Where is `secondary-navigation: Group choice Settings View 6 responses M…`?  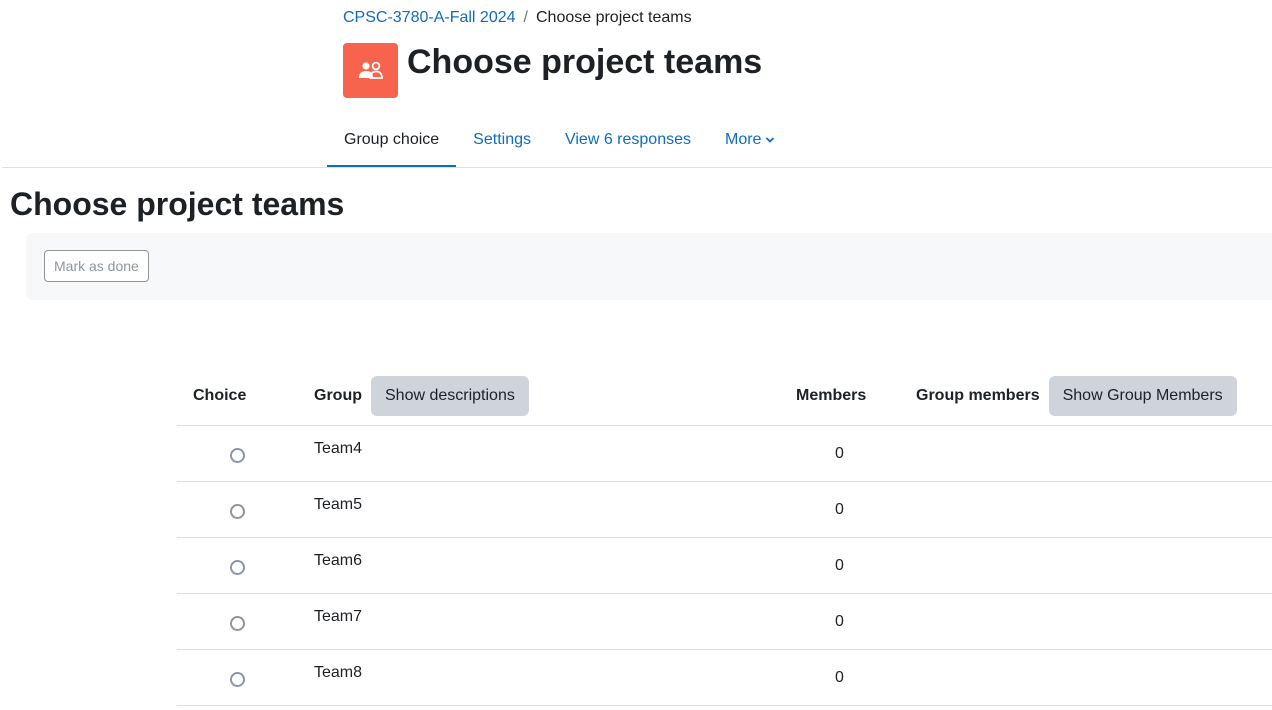 secondary-navigation: Group choice Settings View 6 responses M… is located at coordinates (559, 140).